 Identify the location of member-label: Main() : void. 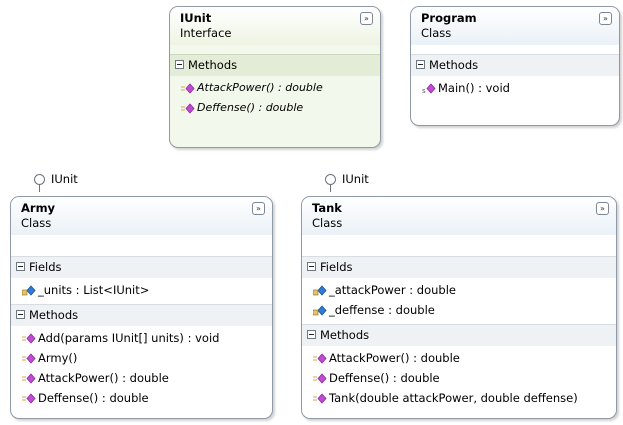
(474, 88).